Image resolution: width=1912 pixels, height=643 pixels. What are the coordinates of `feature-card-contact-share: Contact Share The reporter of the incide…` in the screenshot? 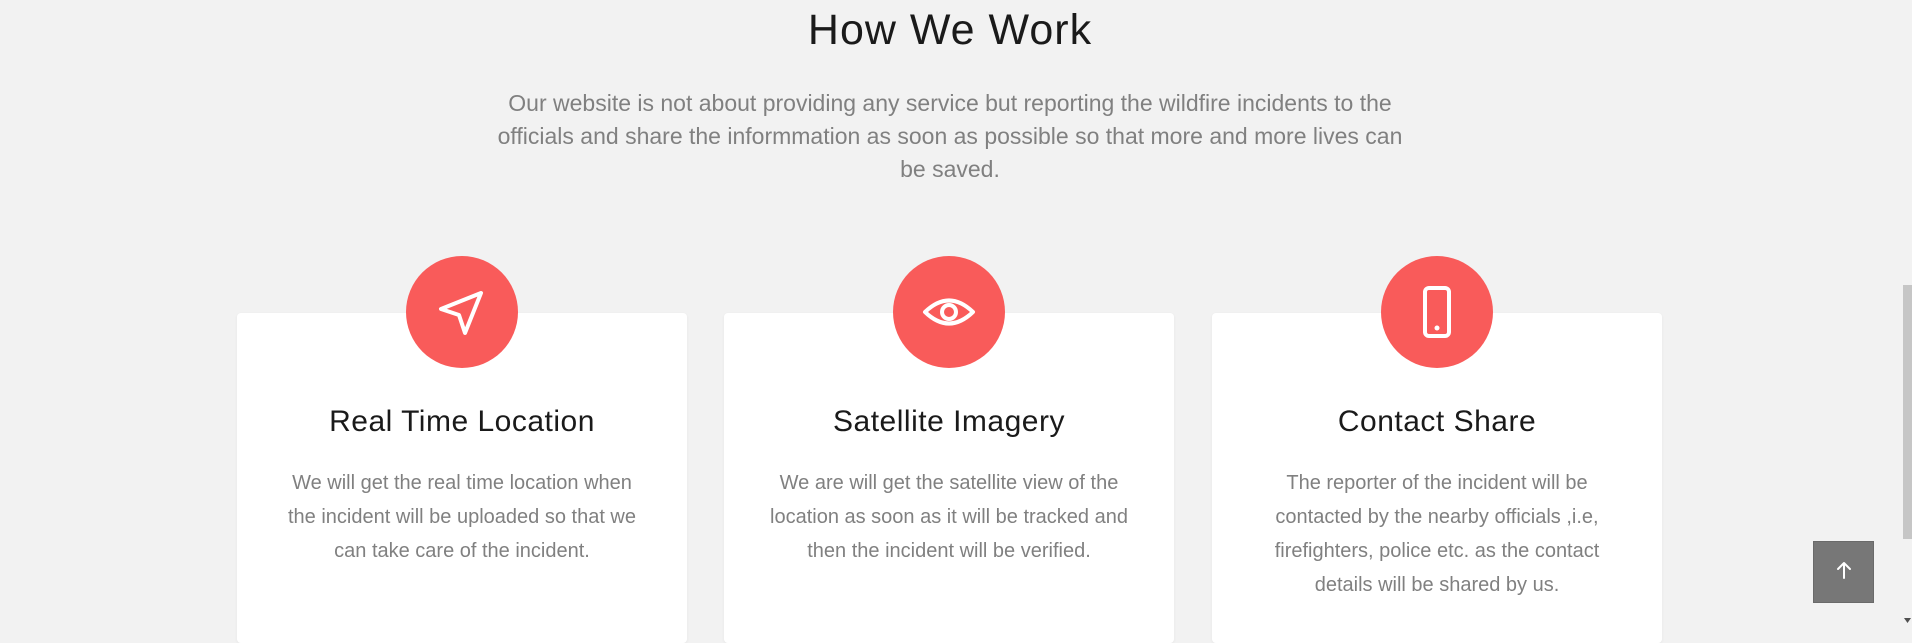 It's located at (1437, 449).